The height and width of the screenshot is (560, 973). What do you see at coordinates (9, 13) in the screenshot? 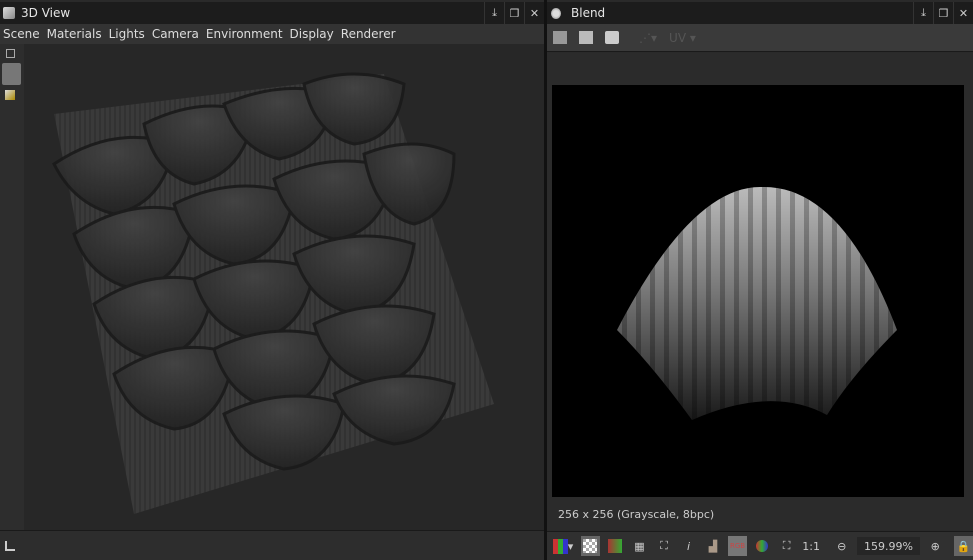
I see `cube-icon` at bounding box center [9, 13].